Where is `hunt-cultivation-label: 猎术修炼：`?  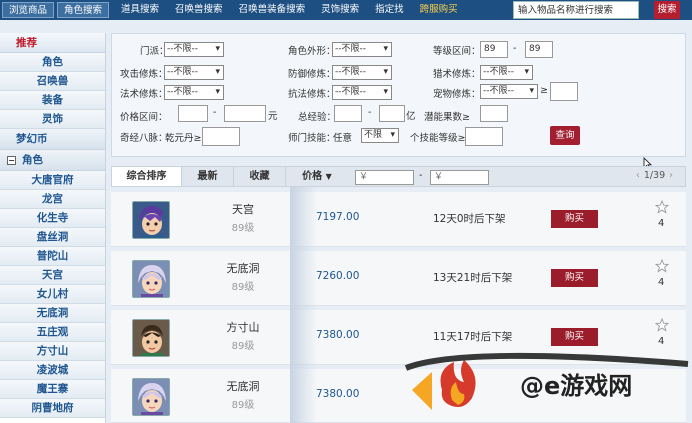
hunt-cultivation-label: 猎术修炼： is located at coordinates (457, 74).